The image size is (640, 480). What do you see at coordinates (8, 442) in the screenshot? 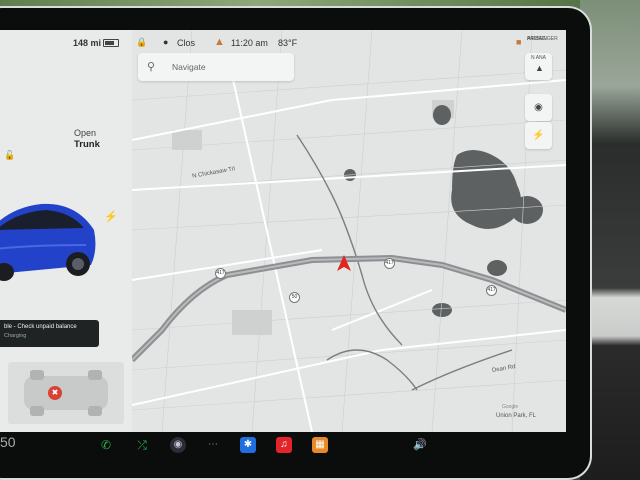
I see `speed-readout: 50` at bounding box center [8, 442].